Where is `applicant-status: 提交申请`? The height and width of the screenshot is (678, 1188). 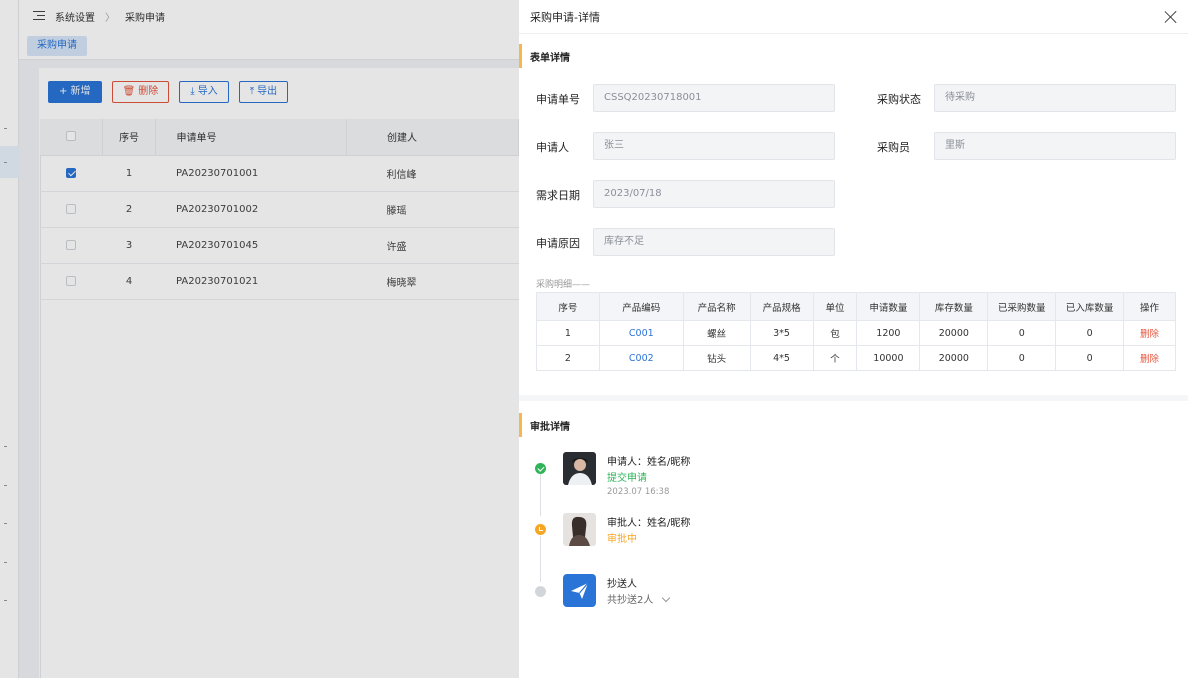
applicant-status: 提交申请 is located at coordinates (627, 478).